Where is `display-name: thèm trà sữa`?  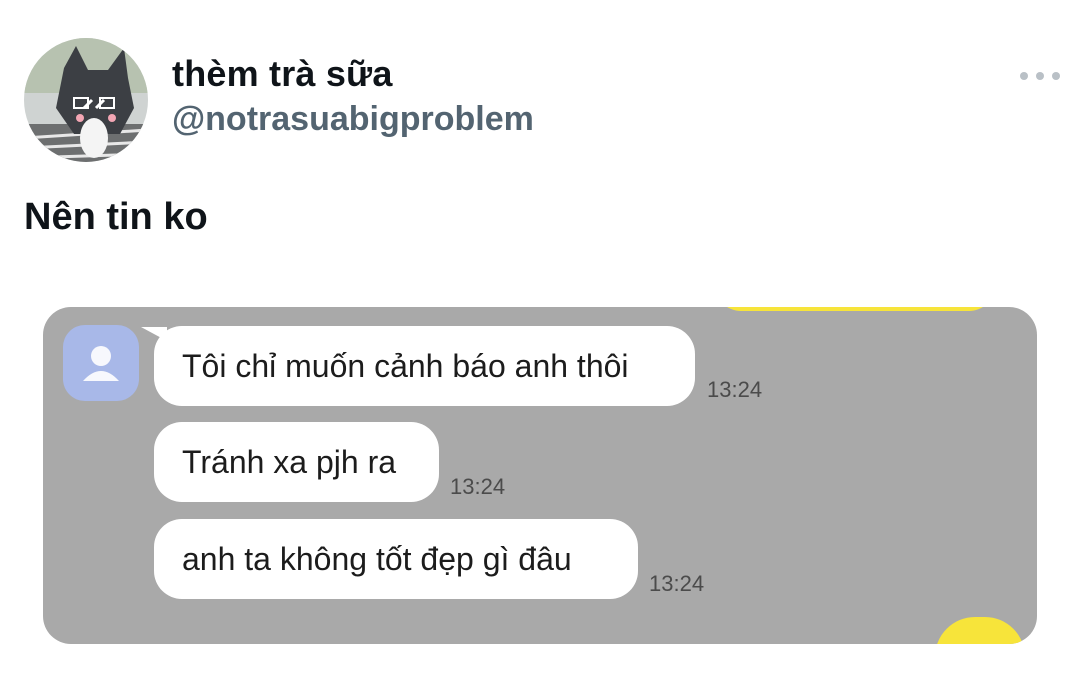 display-name: thèm trà sữa is located at coordinates (282, 74).